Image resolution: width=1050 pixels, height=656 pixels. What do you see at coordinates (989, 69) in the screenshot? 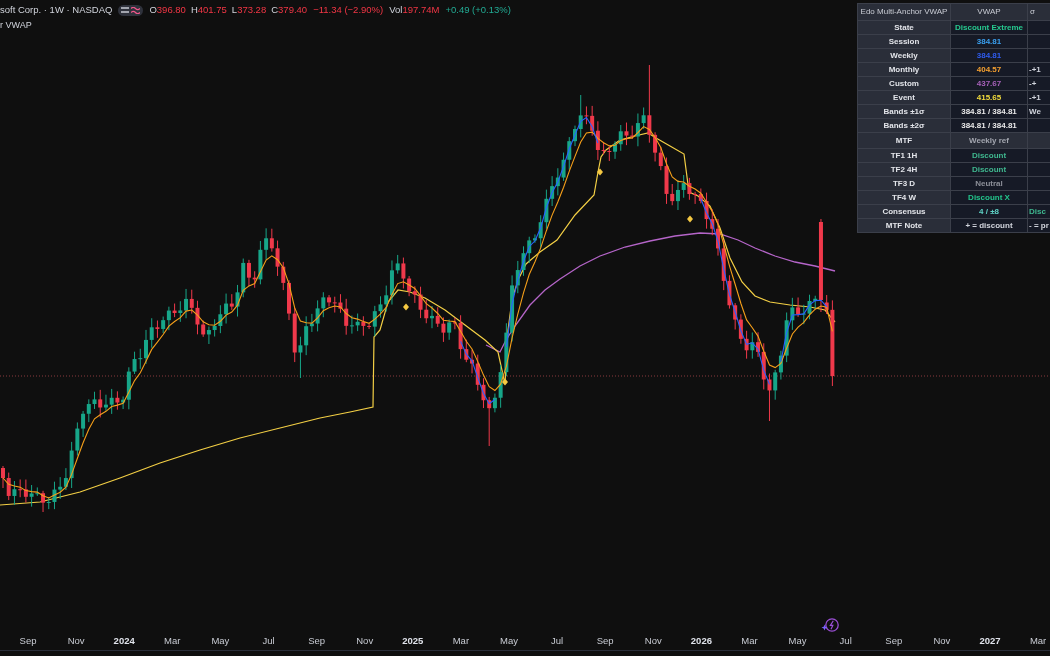
I see `table-cell: 404.57` at bounding box center [989, 69].